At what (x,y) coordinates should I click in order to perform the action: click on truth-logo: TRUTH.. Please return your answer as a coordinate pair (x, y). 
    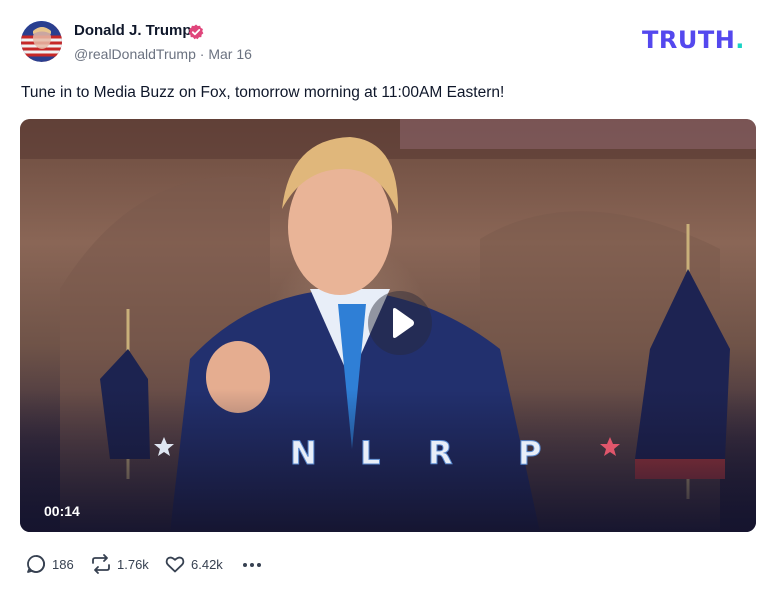
    Looking at the image, I should click on (693, 40).